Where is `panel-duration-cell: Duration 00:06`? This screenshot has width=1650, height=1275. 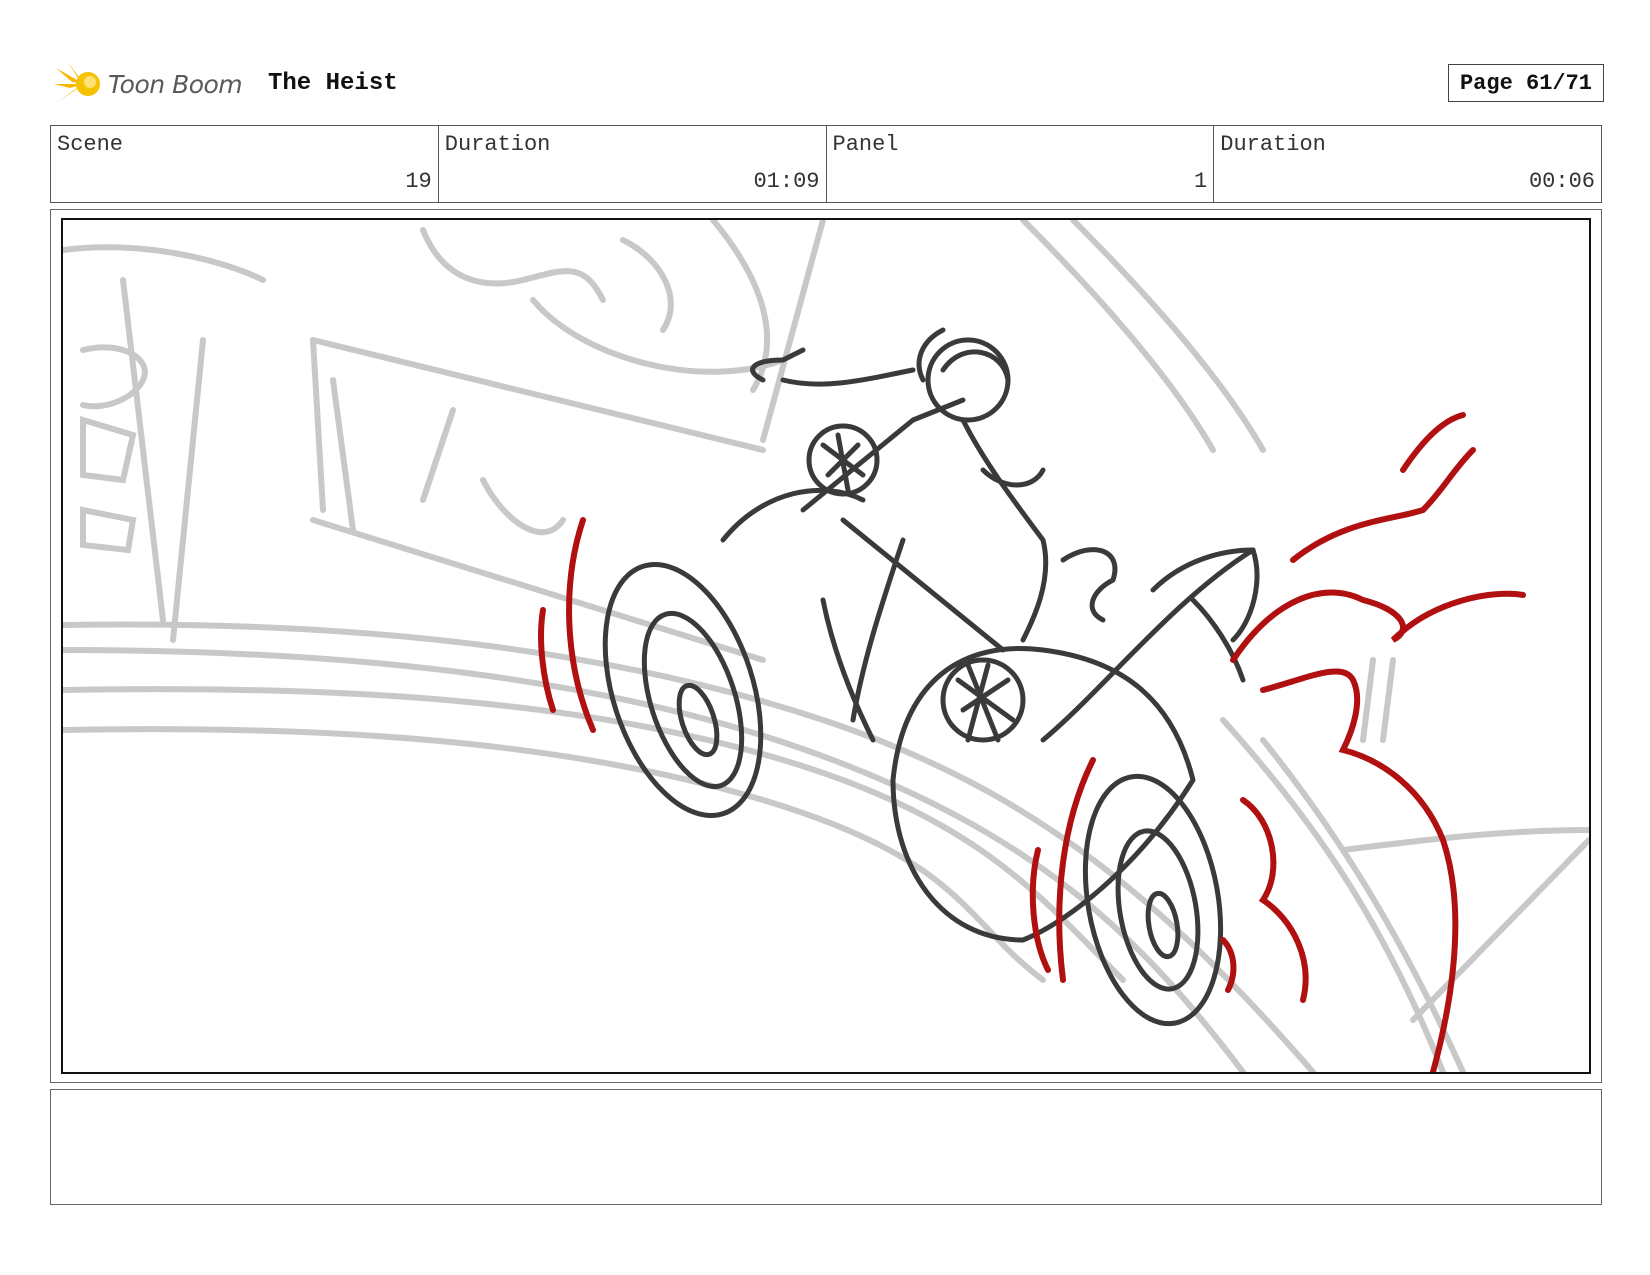 panel-duration-cell: Duration 00:06 is located at coordinates (1407, 164).